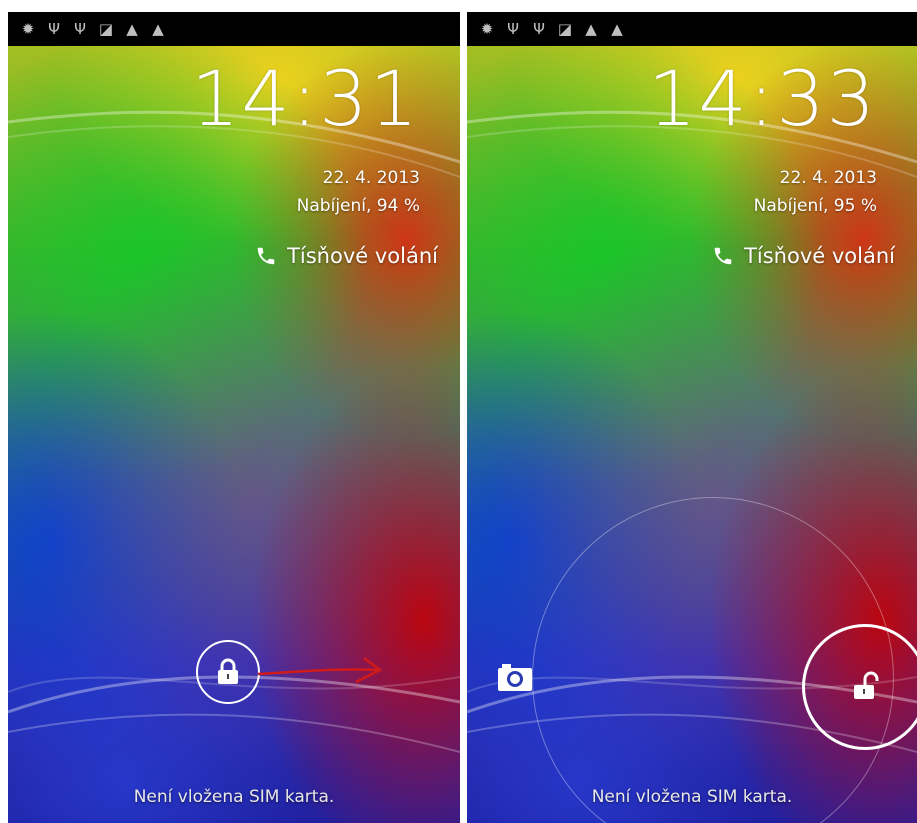 The width and height of the screenshot is (917, 823). I want to click on clock: 14:31, so click(305, 98).